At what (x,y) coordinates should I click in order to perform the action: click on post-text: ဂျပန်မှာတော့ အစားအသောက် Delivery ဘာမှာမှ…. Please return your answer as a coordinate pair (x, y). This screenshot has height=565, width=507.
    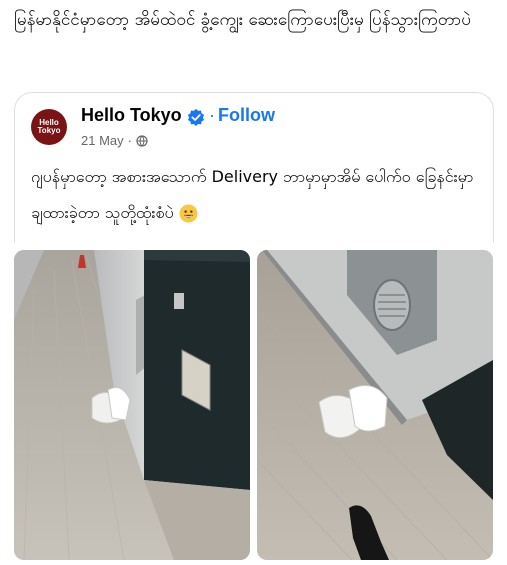
    Looking at the image, I should click on (256, 195).